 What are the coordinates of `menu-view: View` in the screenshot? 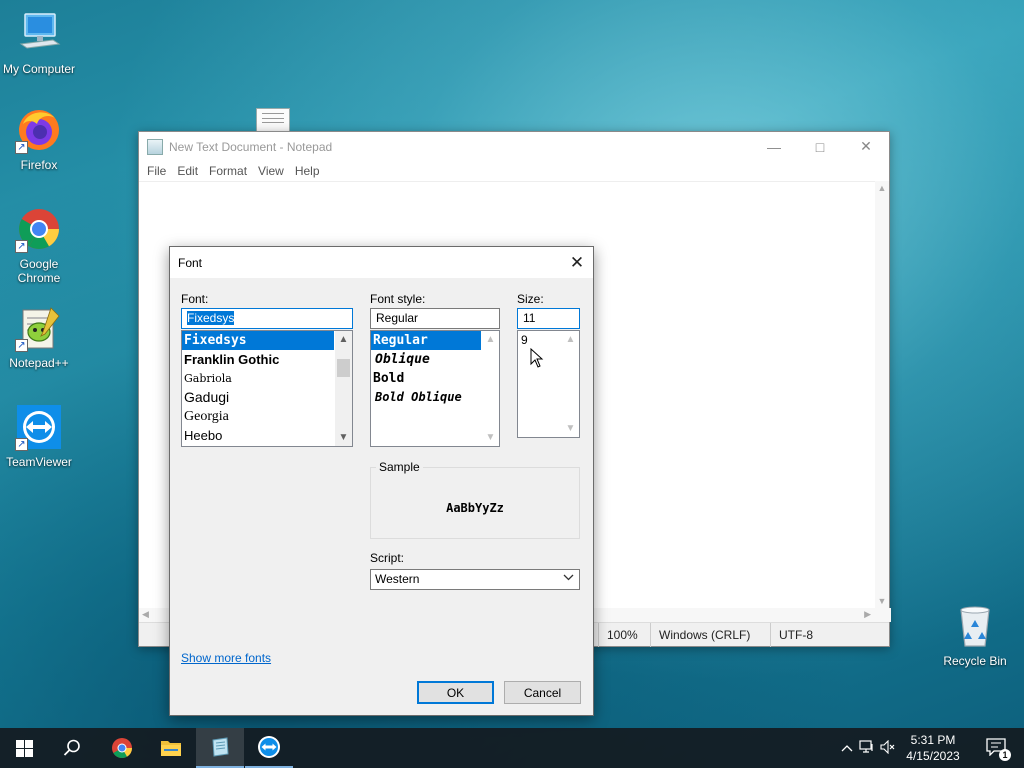 It's located at (273, 171).